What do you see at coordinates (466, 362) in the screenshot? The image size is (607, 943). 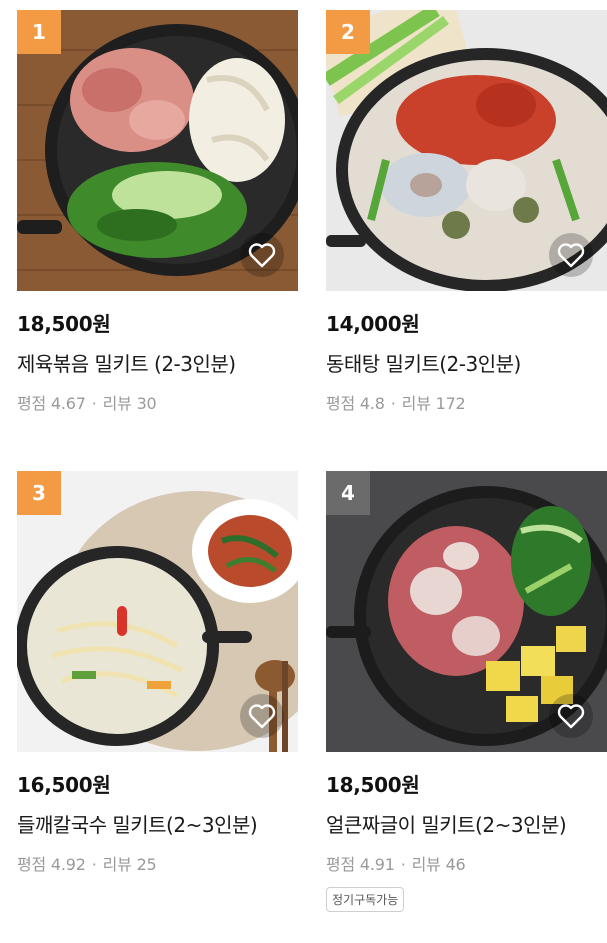 I see `product-title: 동태탕 밀키트(2-3인분)` at bounding box center [466, 362].